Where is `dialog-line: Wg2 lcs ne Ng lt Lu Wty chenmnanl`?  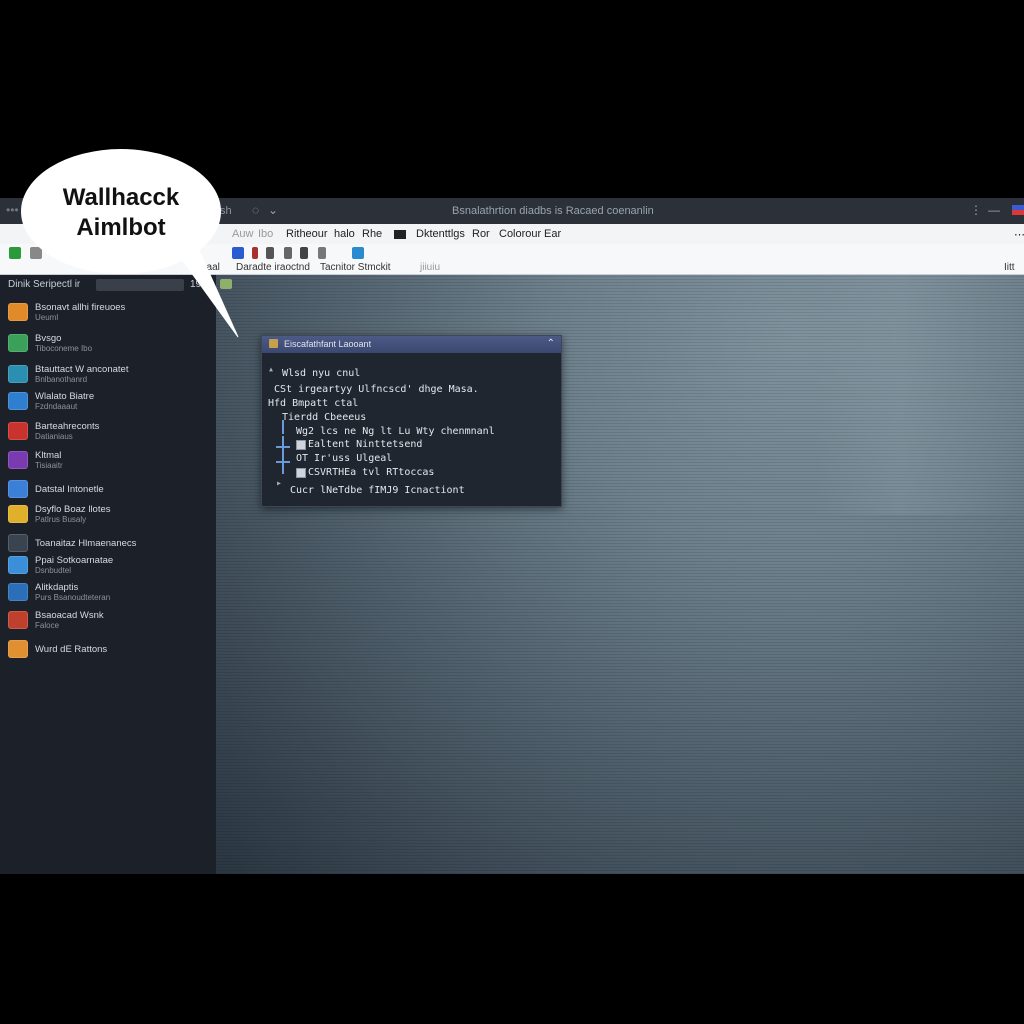 dialog-line: Wg2 lcs ne Ng lt Lu Wty chenmnanl is located at coordinates (395, 431).